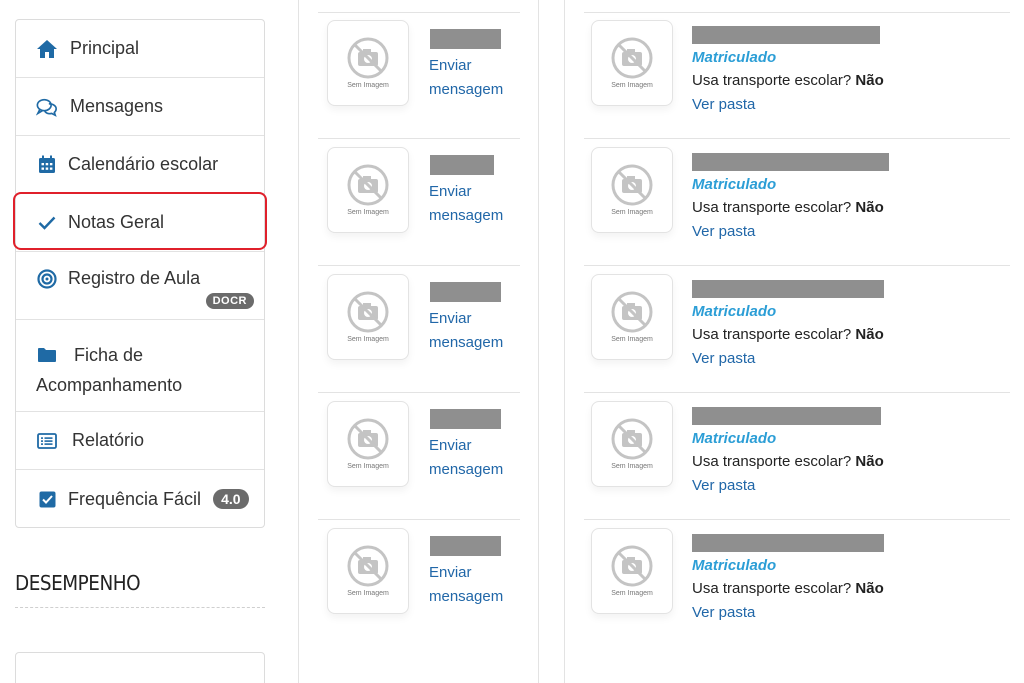 The image size is (1024, 683). Describe the element at coordinates (135, 498) in the screenshot. I see `sidebar-item-label: Frequência Fácil` at that location.